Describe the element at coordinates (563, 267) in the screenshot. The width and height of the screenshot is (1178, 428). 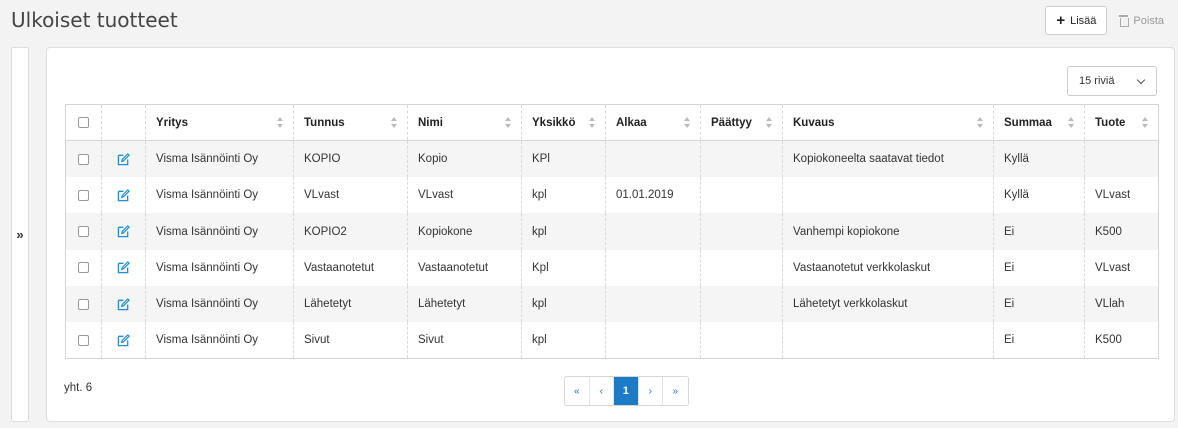
I see `cell-unit: Kpl` at that location.